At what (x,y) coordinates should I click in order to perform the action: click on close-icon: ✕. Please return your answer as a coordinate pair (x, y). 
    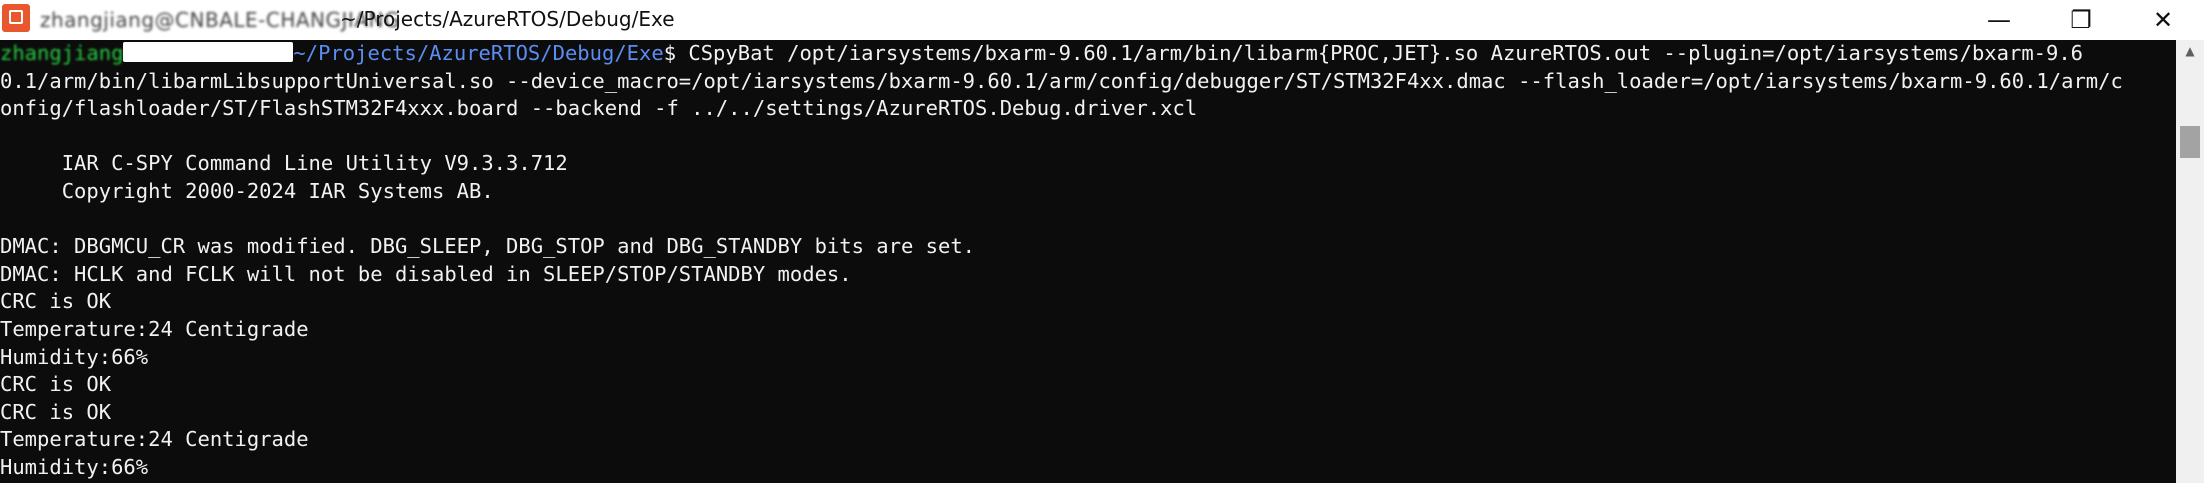
    Looking at the image, I should click on (2163, 20).